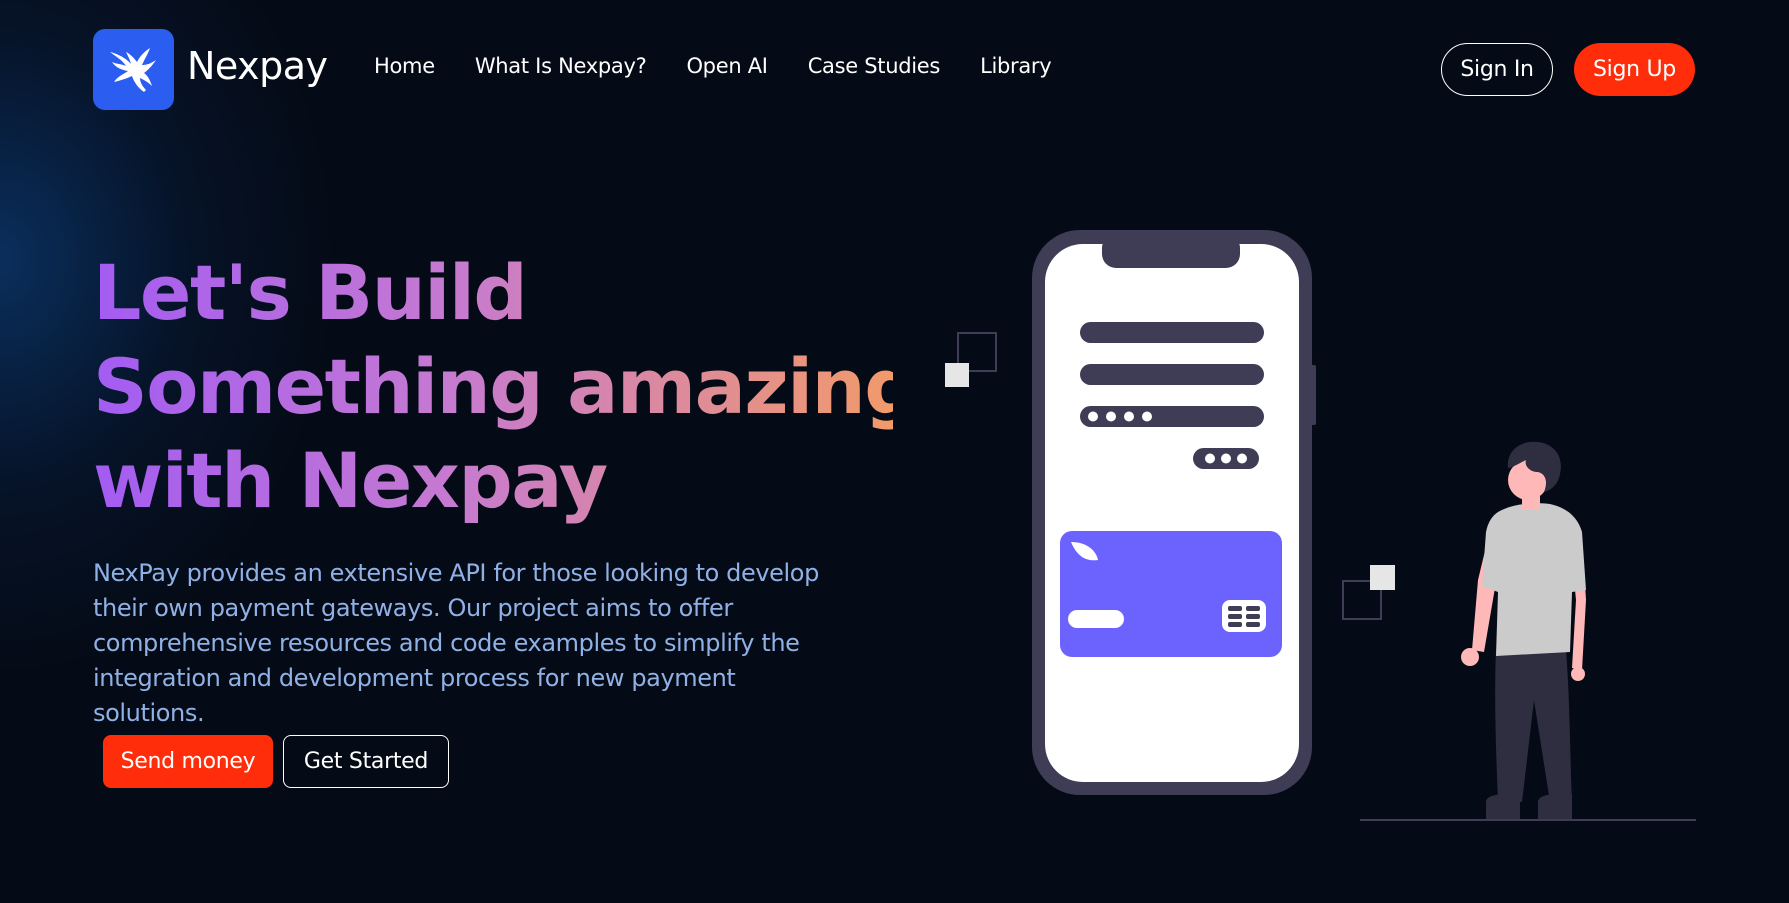 This screenshot has width=1789, height=903. Describe the element at coordinates (366, 761) in the screenshot. I see `get-started-button: Get Started` at that location.